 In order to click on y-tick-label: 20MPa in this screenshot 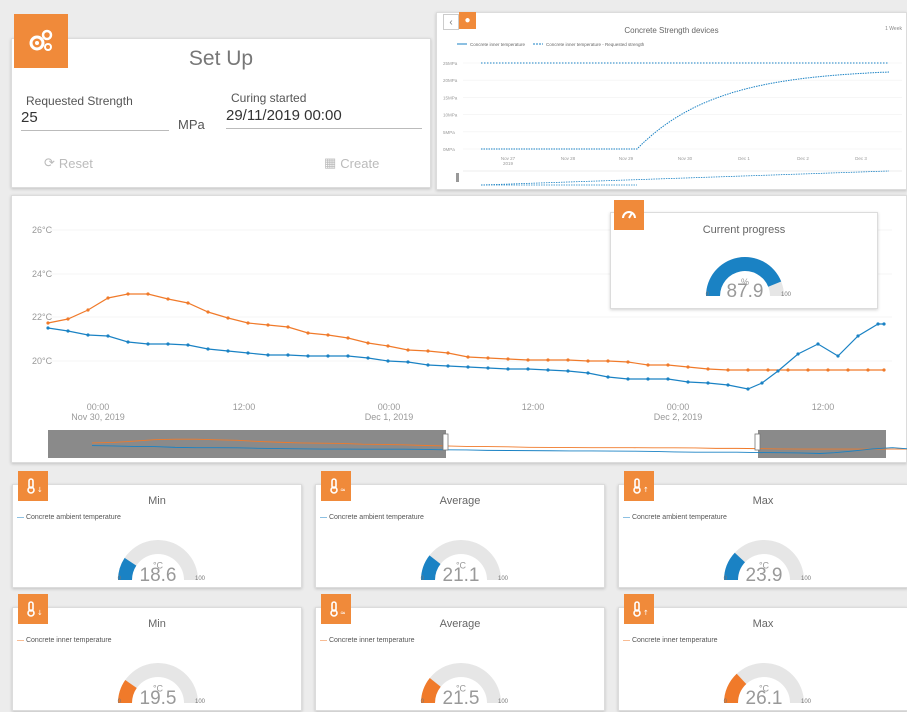, I will do `click(450, 80)`.